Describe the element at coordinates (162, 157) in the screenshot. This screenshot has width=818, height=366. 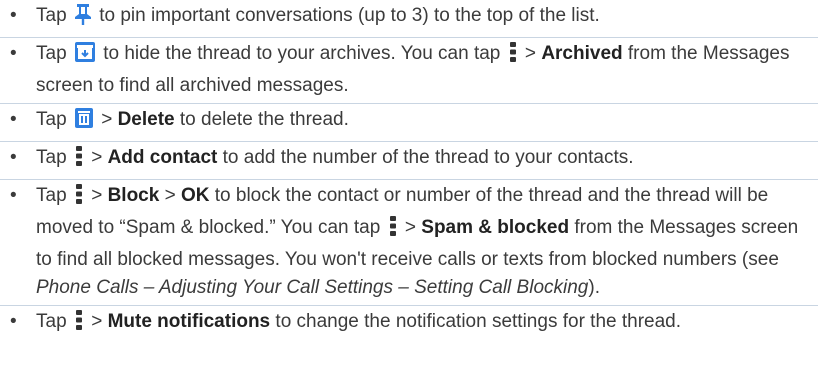
I see `ui-label: Add contact` at that location.